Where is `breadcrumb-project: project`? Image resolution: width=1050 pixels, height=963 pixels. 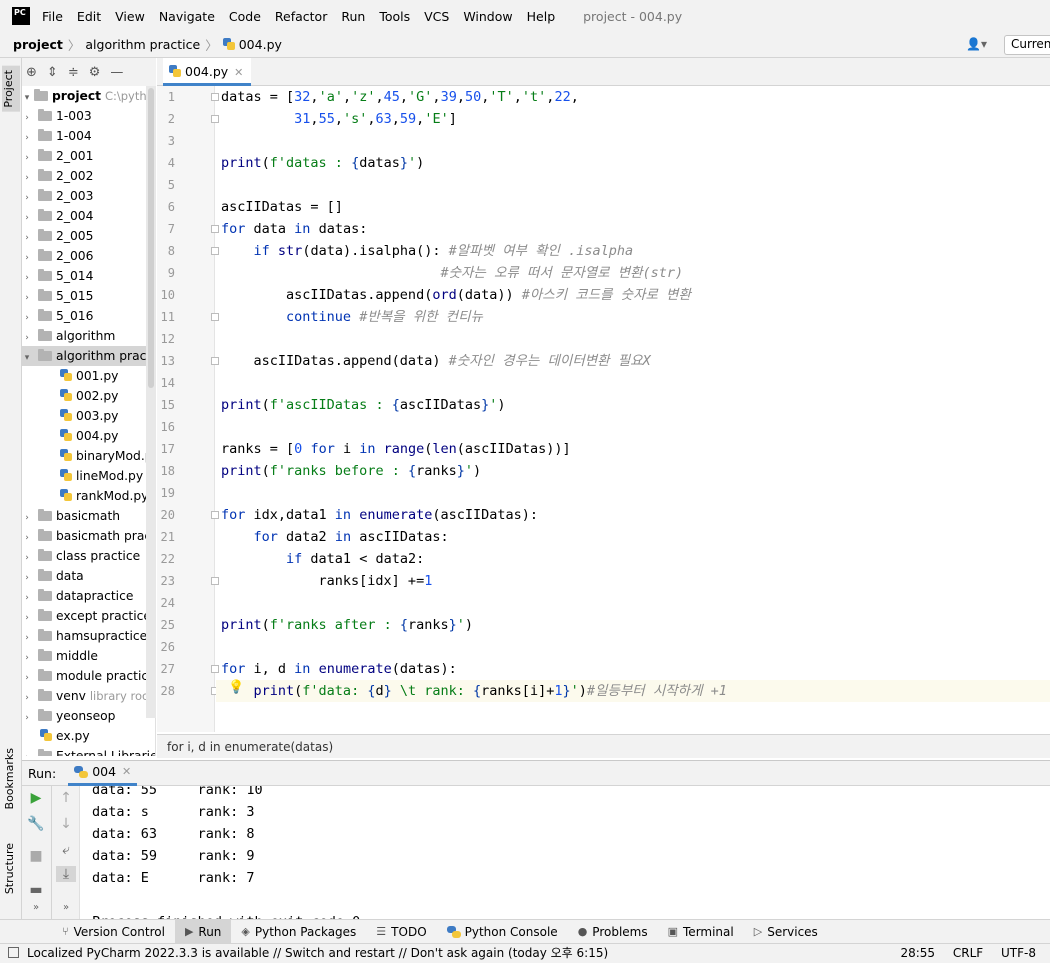 breadcrumb-project: project is located at coordinates (38, 44).